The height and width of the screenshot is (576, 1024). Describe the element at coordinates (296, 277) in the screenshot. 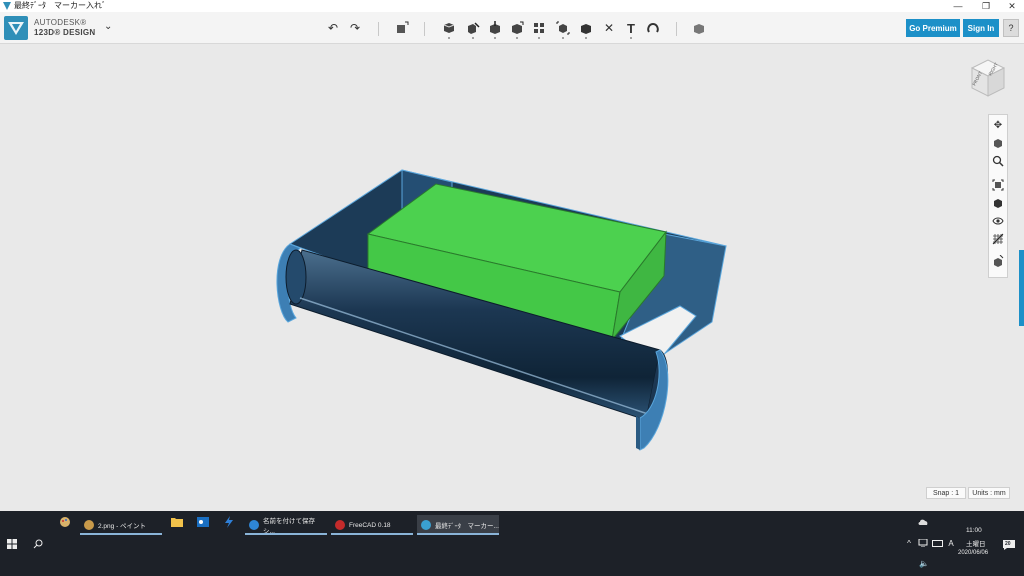

I see `roller-left-cap` at that location.